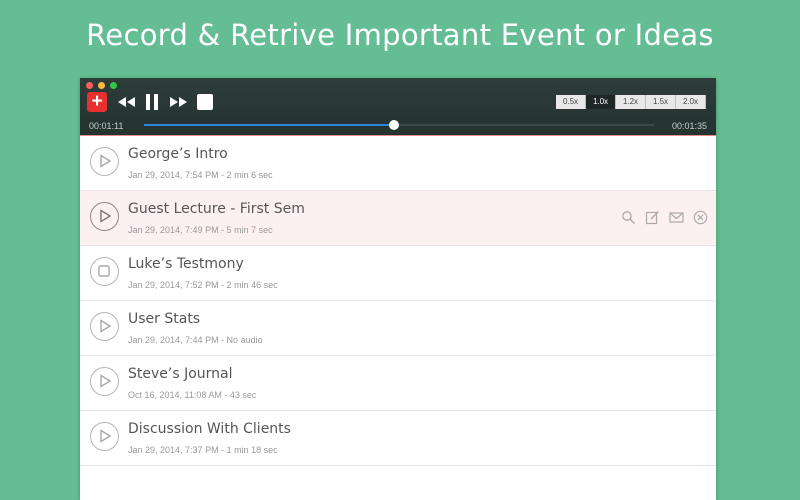 This screenshot has height=500, width=800. What do you see at coordinates (691, 102) in the screenshot?
I see `speed-option: 2.0x` at bounding box center [691, 102].